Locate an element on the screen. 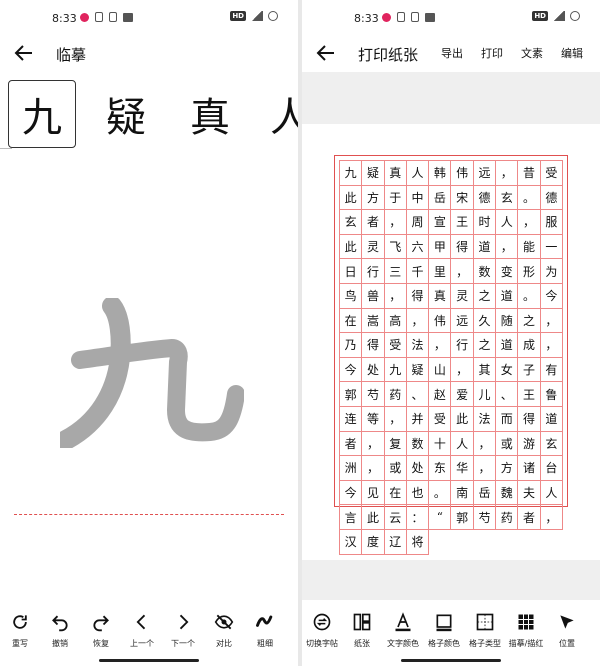 The height and width of the screenshot is (666, 600). grid-cell: 高 is located at coordinates (395, 321).